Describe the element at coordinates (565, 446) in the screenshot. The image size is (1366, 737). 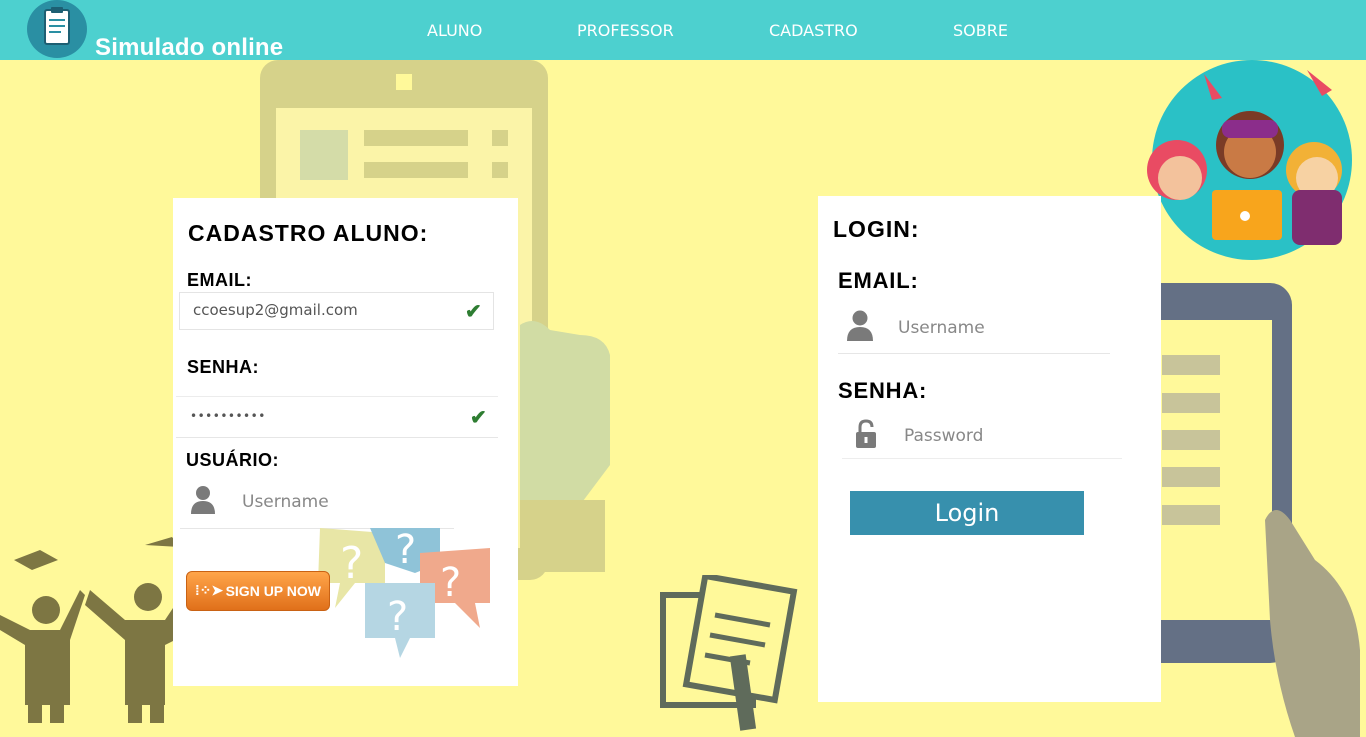
I see `hand-illustration` at that location.